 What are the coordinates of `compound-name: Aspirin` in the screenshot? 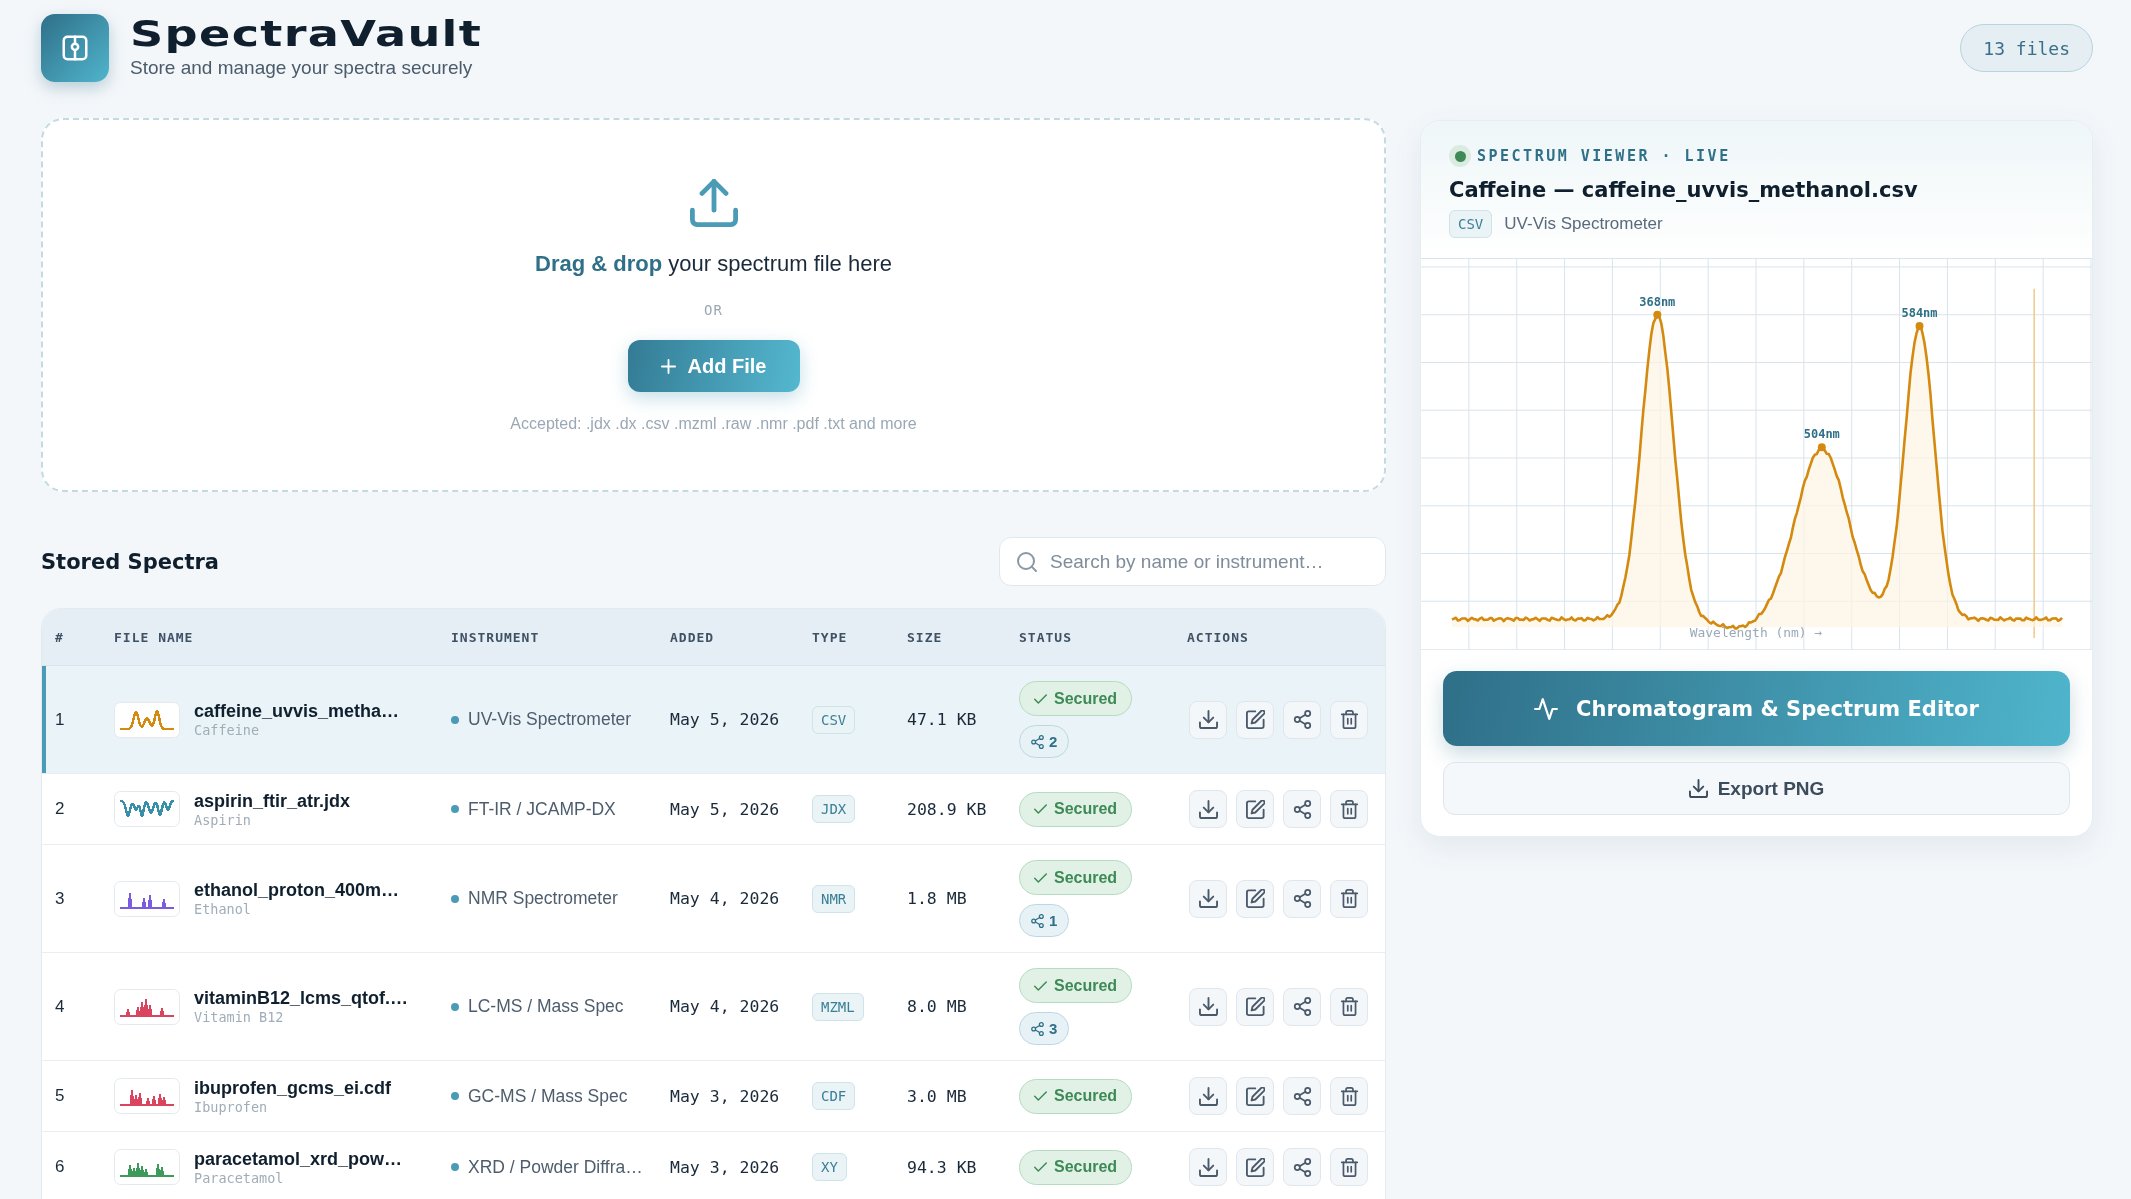 It's located at (223, 820).